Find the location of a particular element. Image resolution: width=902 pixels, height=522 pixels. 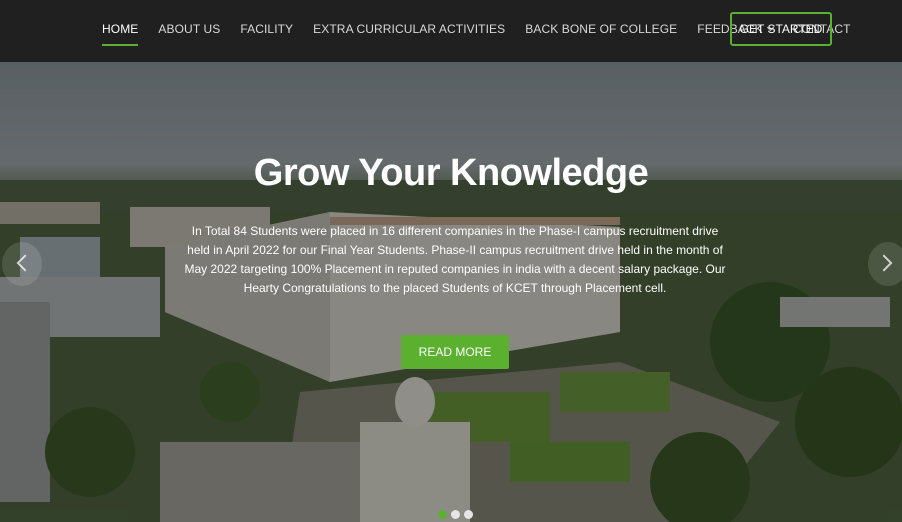

nav-back-bone: BACK BONE OF COLLEGE is located at coordinates (601, 29).